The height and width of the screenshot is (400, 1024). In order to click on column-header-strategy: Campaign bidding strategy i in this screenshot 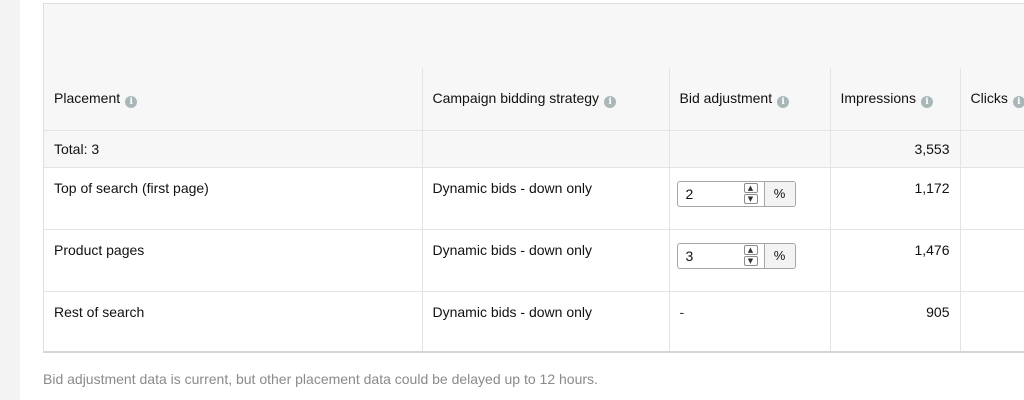, I will do `click(546, 99)`.